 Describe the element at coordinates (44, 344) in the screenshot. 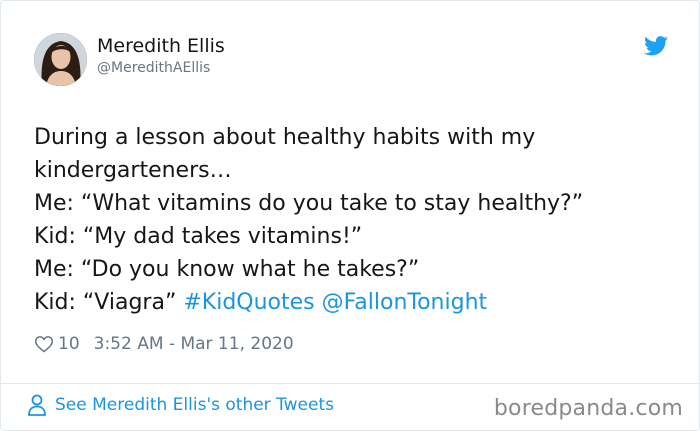

I see `heart-icon` at that location.